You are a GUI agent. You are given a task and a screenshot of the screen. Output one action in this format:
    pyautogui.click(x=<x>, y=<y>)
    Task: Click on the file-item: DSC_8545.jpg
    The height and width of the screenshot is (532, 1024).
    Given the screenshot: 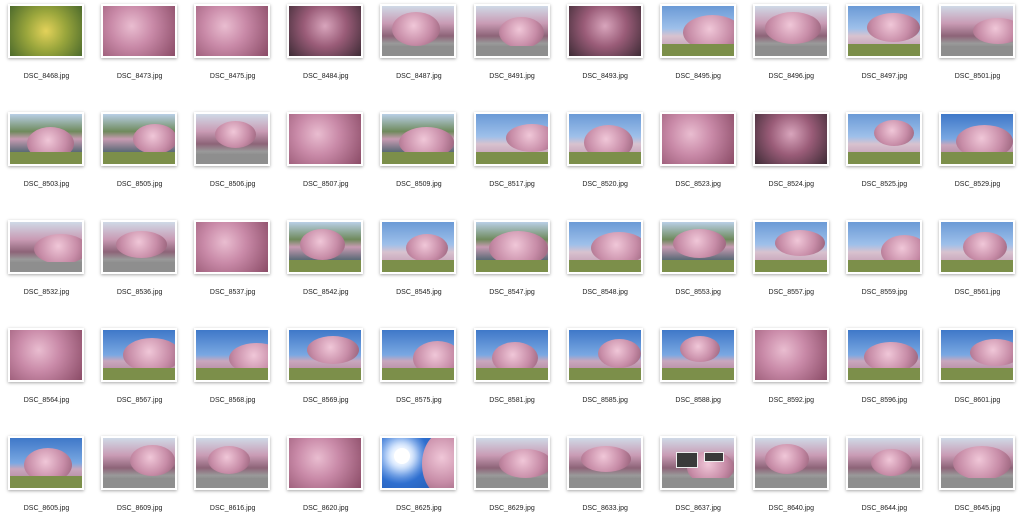 What is the action you would take?
    pyautogui.click(x=418, y=266)
    